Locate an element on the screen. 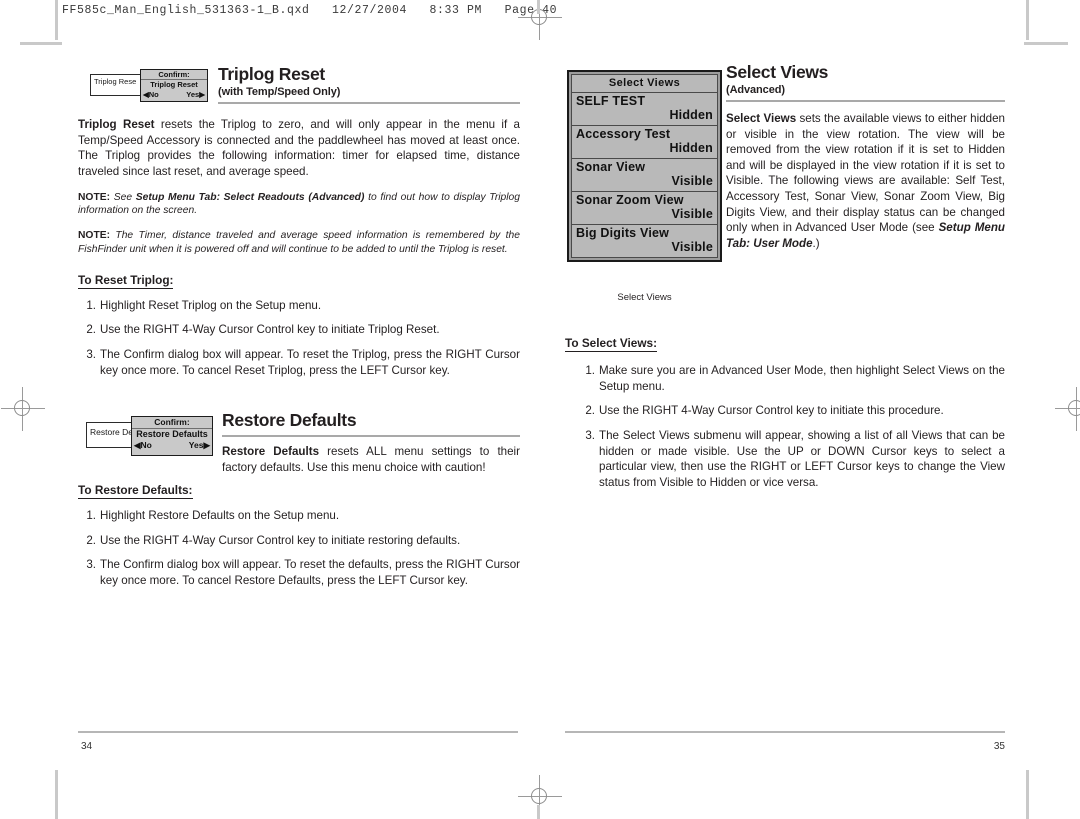  note-1-pre: See is located at coordinates (123, 197).